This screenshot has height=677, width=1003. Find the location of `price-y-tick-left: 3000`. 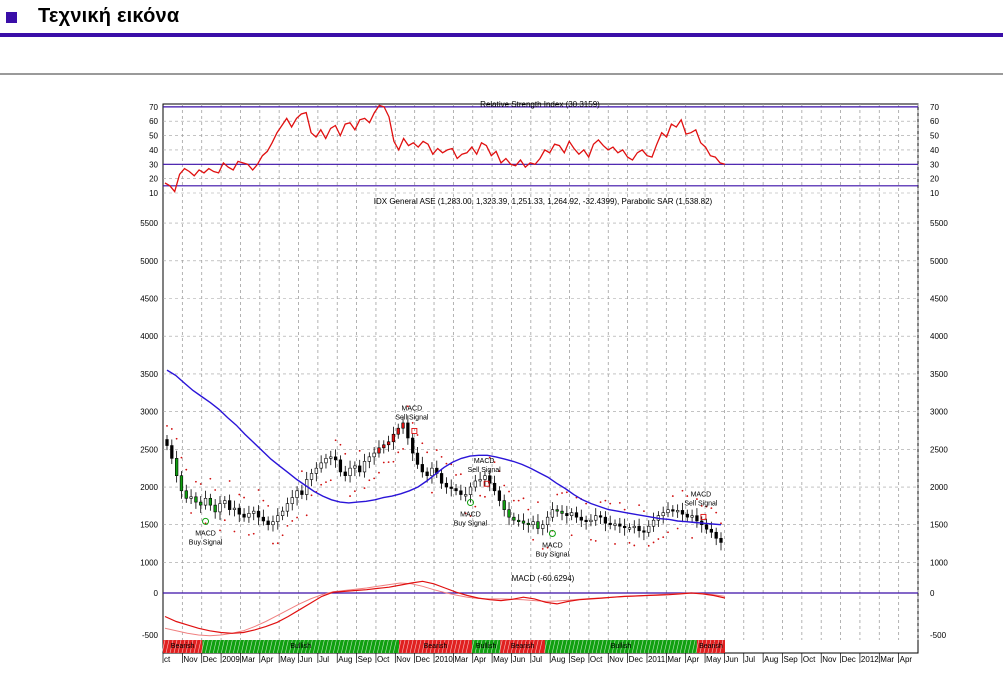

price-y-tick-left: 3000 is located at coordinates (149, 412).